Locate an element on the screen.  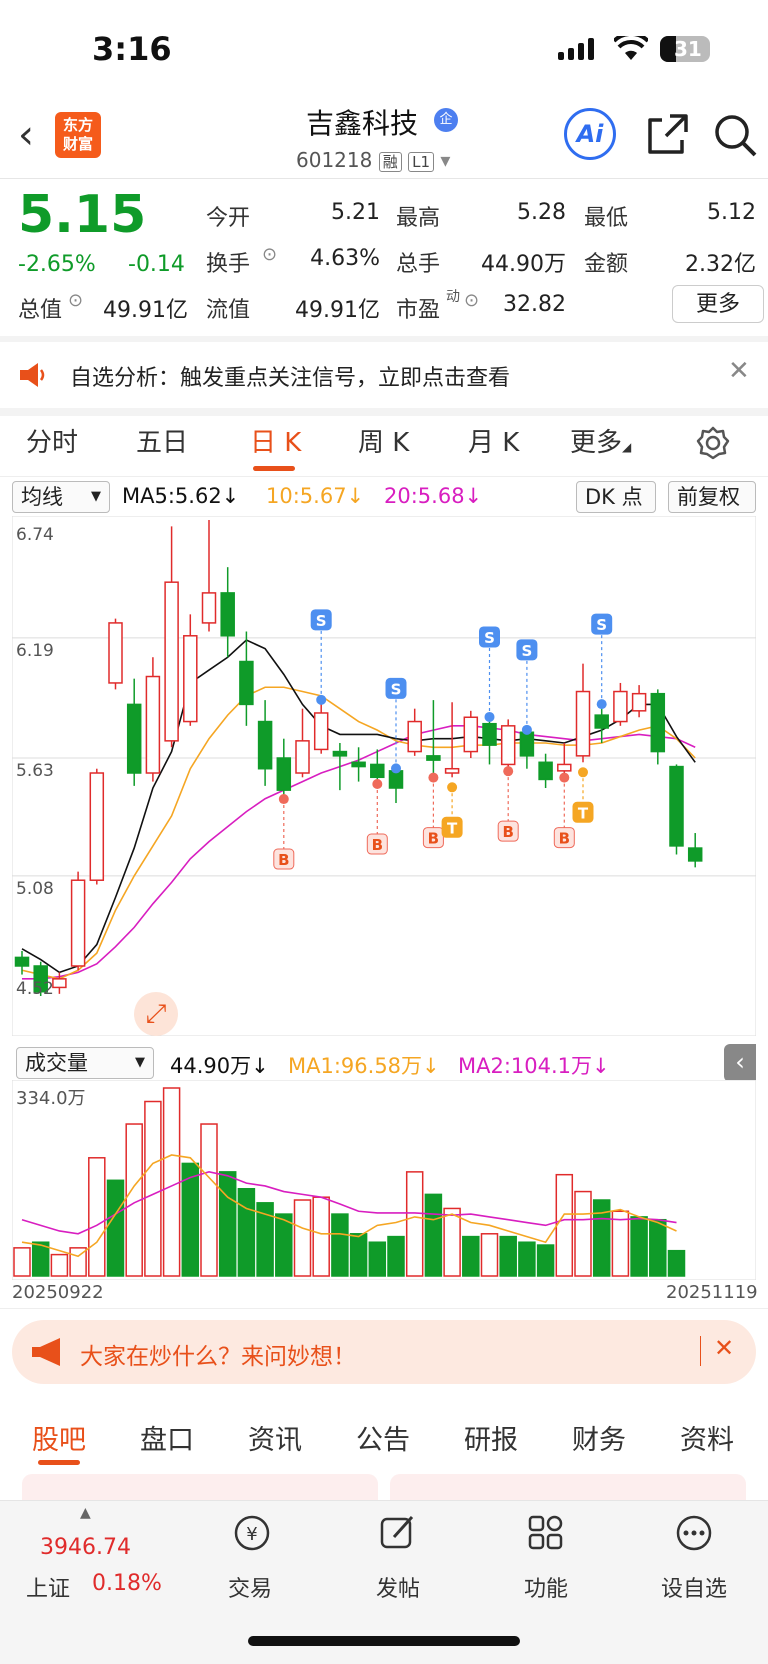
more-button: 更多 is located at coordinates (718, 304).